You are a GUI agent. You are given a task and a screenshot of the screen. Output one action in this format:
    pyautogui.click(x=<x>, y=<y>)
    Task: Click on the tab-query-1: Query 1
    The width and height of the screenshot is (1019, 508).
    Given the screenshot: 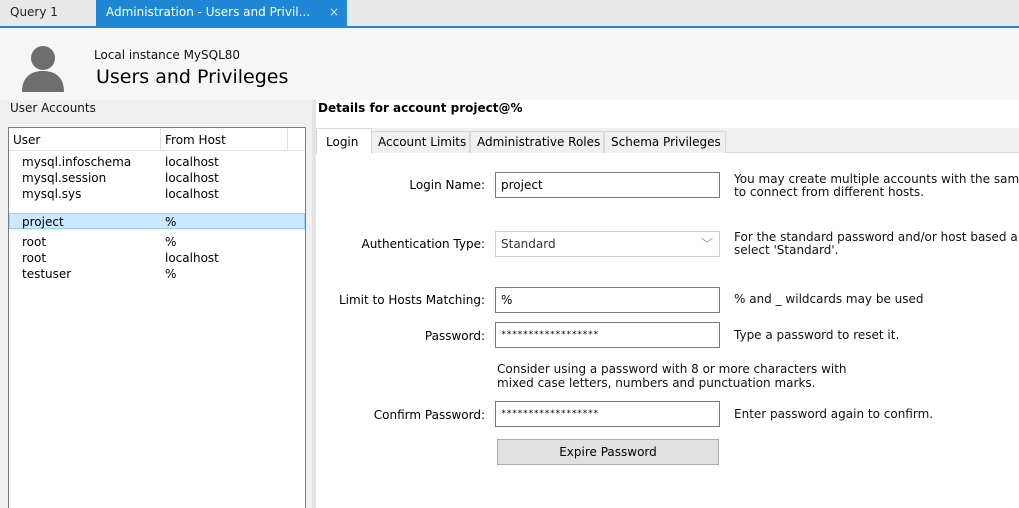 What is the action you would take?
    pyautogui.click(x=48, y=13)
    